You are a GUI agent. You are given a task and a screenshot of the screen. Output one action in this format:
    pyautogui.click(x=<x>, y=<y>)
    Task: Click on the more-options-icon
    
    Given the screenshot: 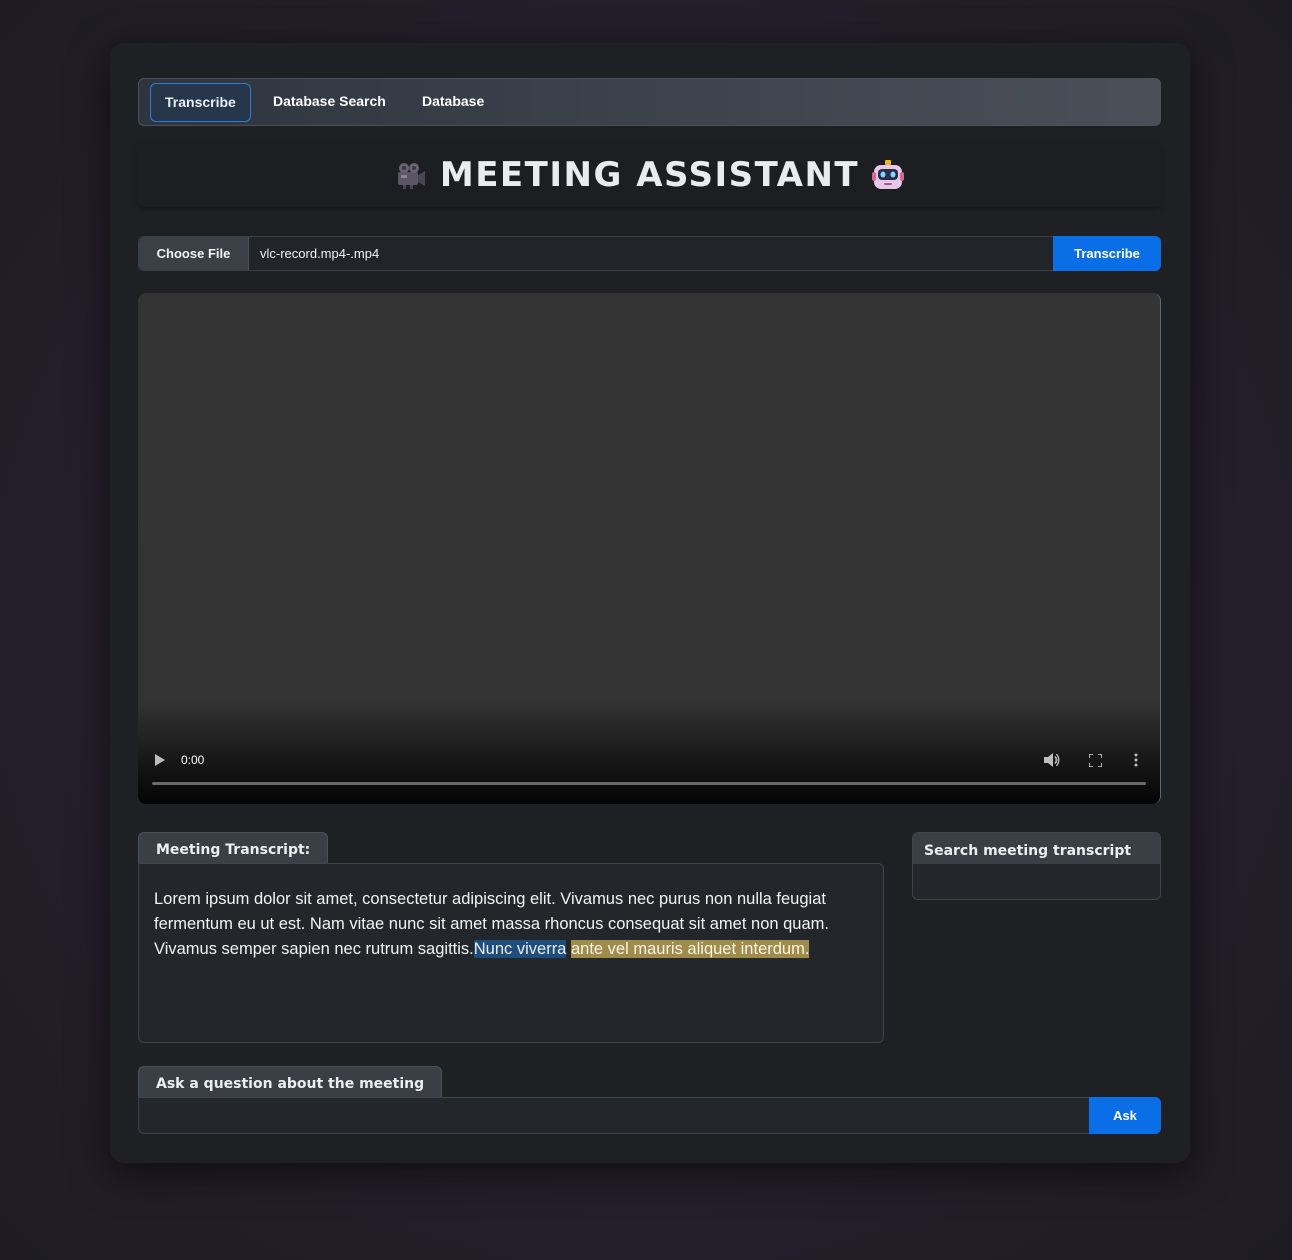 What is the action you would take?
    pyautogui.click(x=1136, y=760)
    